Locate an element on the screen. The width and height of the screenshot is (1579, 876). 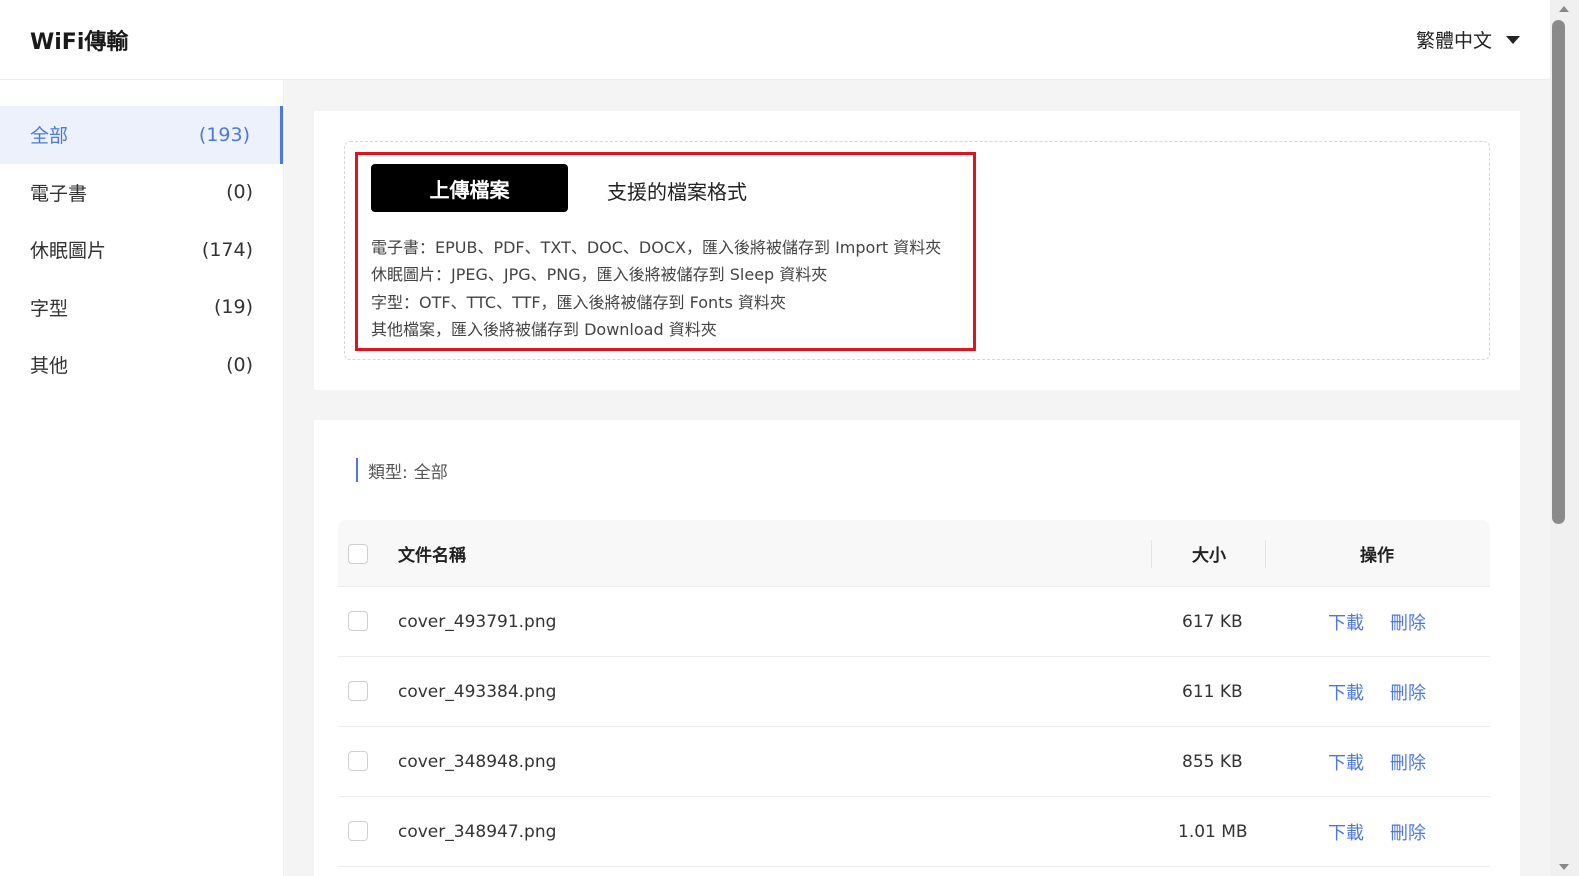
sidebar-item-label: 休眠圖片 is located at coordinates (68, 251).